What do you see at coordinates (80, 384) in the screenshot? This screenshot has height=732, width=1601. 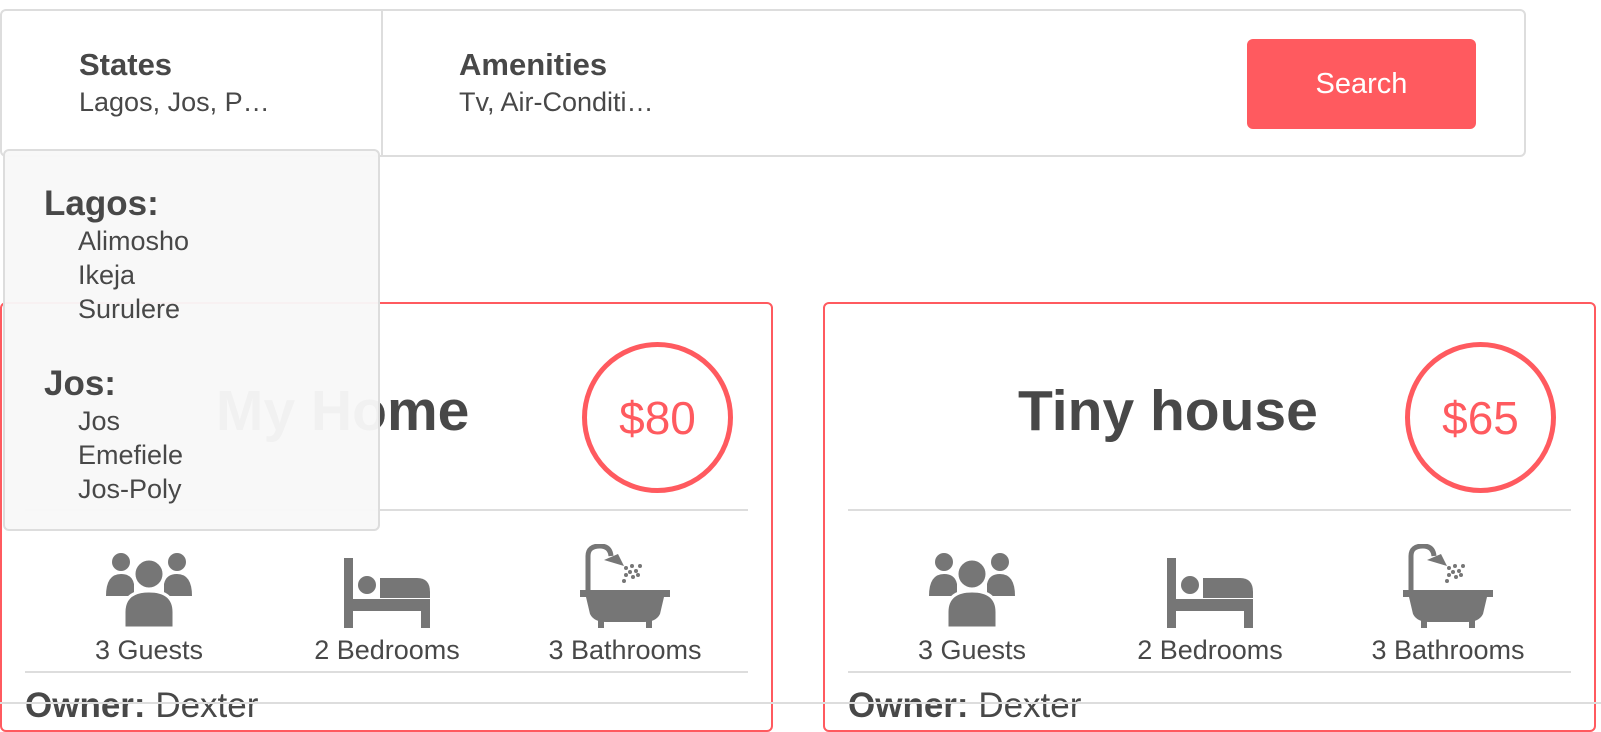 I see `dropdown-state-jos: Jos:` at bounding box center [80, 384].